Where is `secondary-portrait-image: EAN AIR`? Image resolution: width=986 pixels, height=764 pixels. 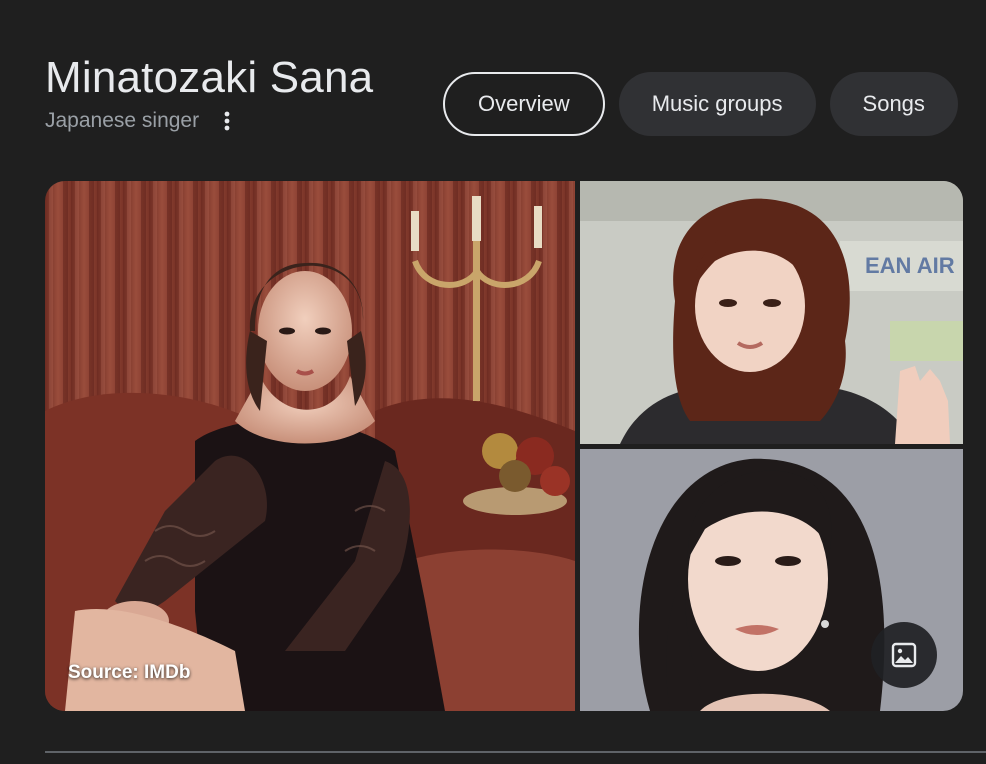 secondary-portrait-image: EAN AIR is located at coordinates (771, 312).